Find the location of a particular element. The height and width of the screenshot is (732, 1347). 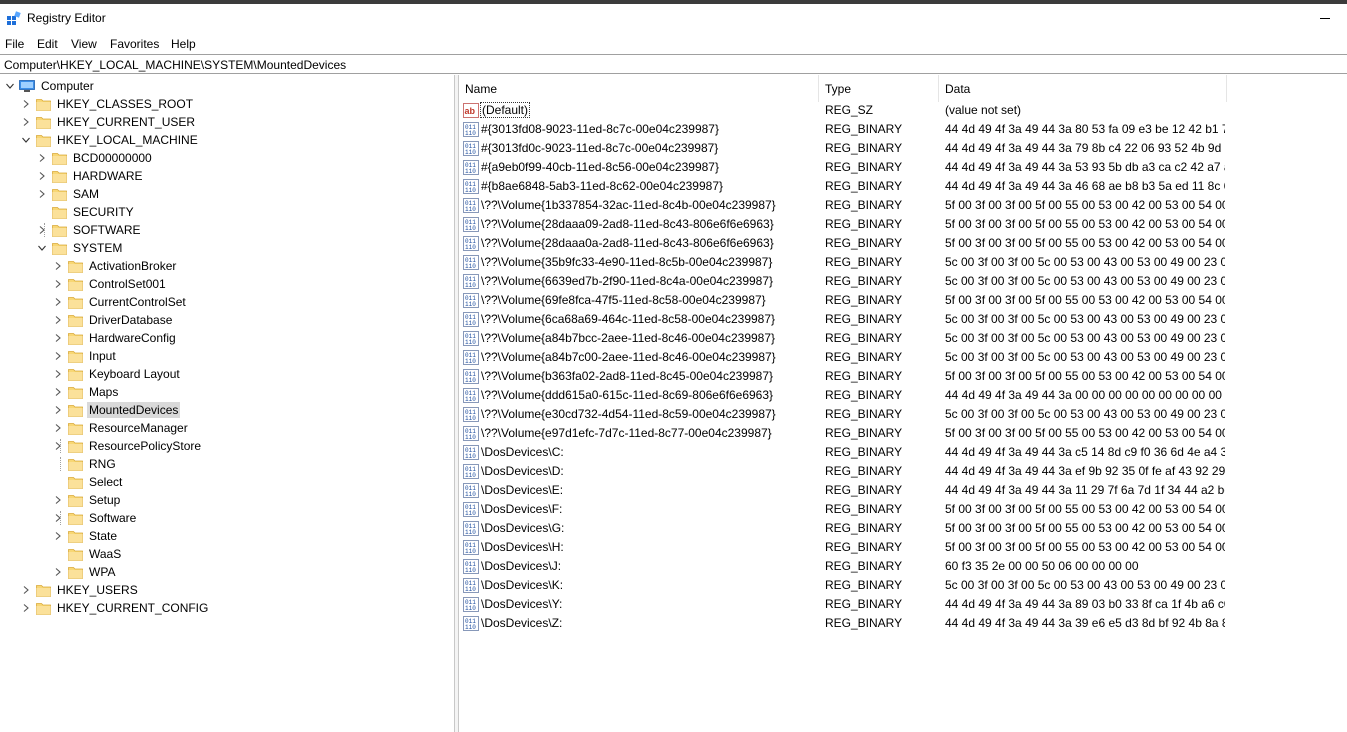

tree-node-rng: RNG is located at coordinates (85, 464).